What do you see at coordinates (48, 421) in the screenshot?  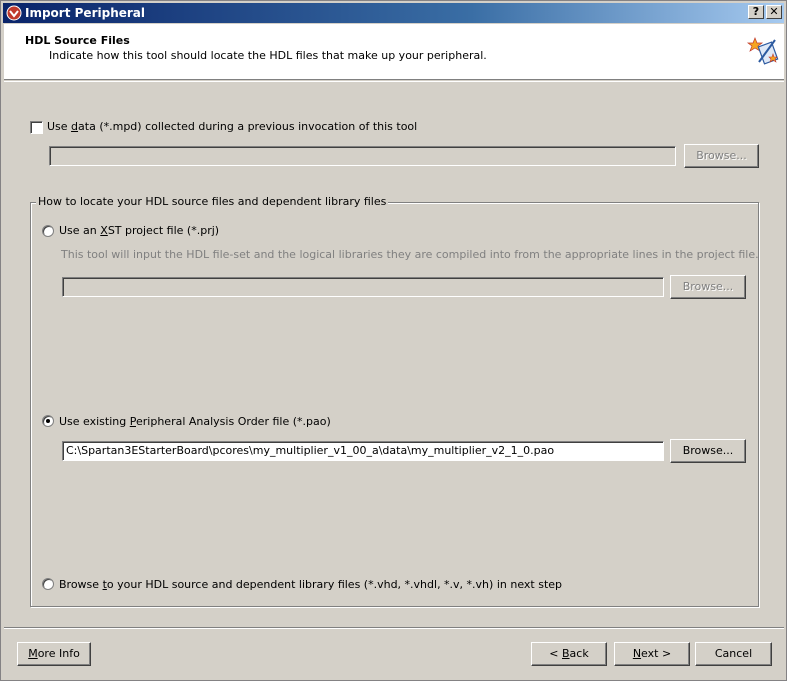 I see `pao-file-radio` at bounding box center [48, 421].